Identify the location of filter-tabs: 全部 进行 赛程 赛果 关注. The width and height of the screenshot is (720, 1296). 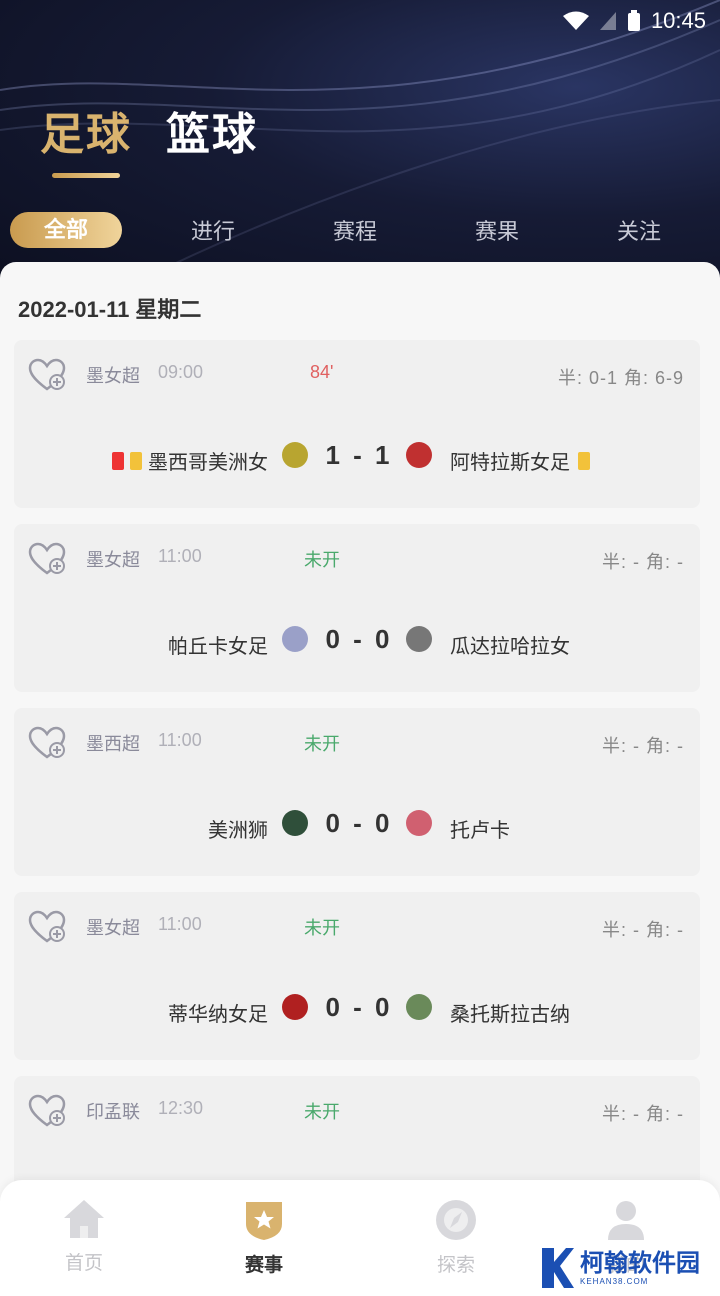
(360, 230).